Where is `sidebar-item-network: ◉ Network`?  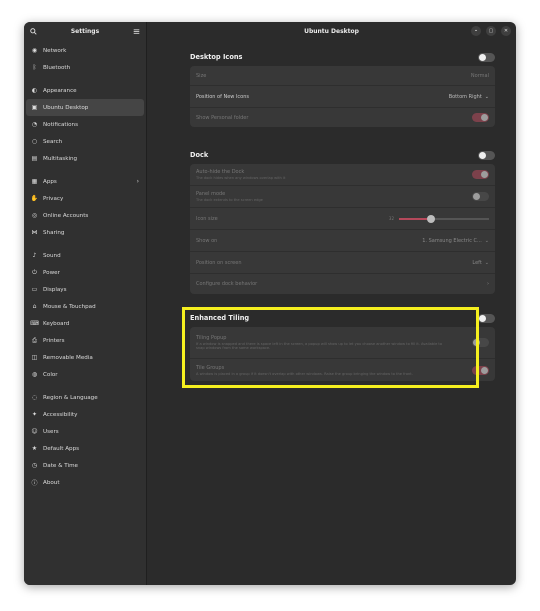
sidebar-item-network: ◉ Network is located at coordinates (85, 50).